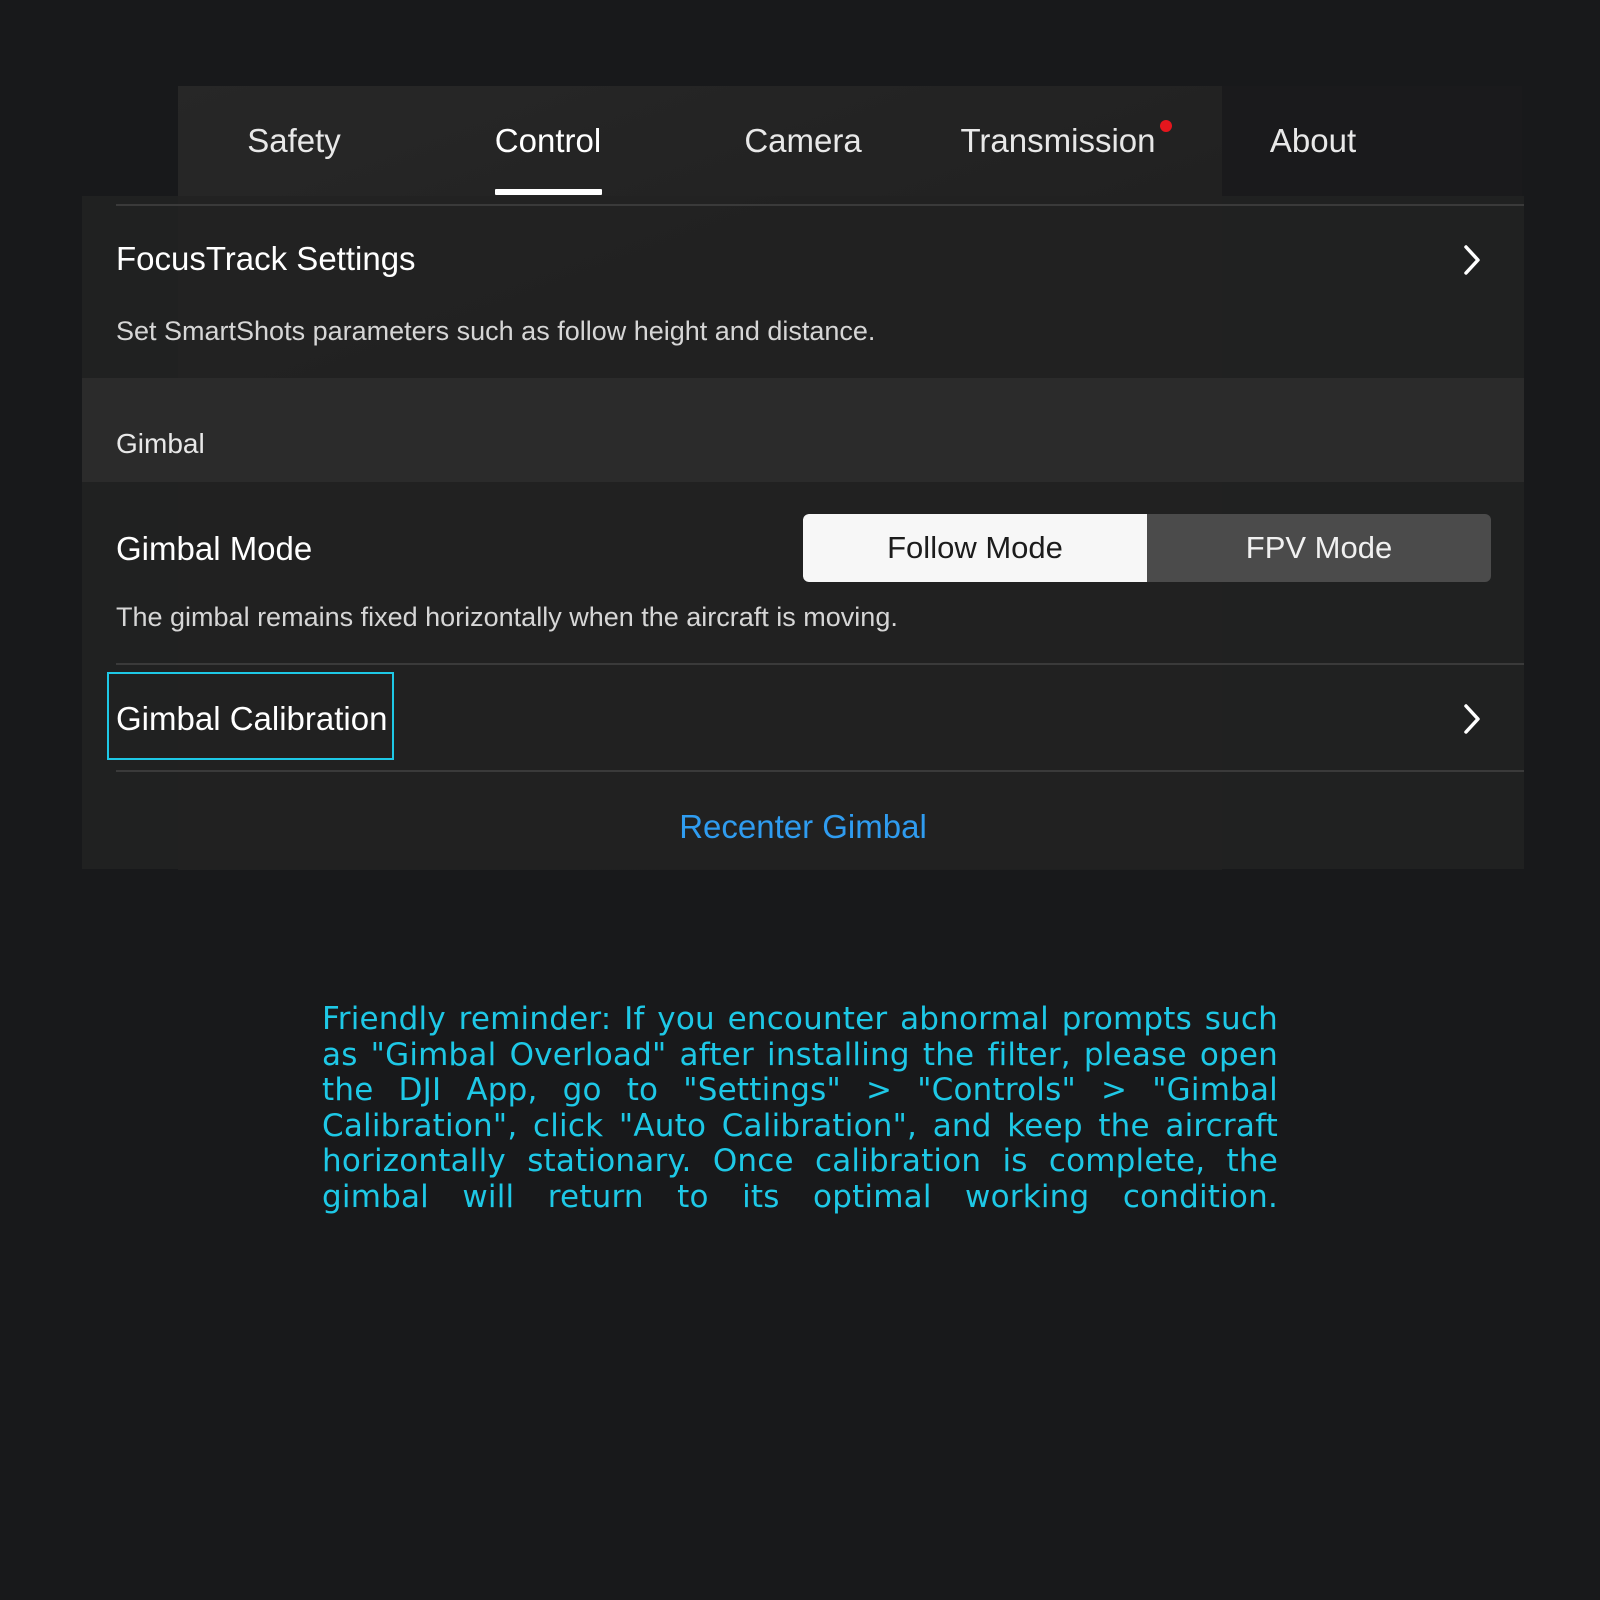  What do you see at coordinates (214, 548) in the screenshot?
I see `gimbal-mode-title: Gimbal Mode` at bounding box center [214, 548].